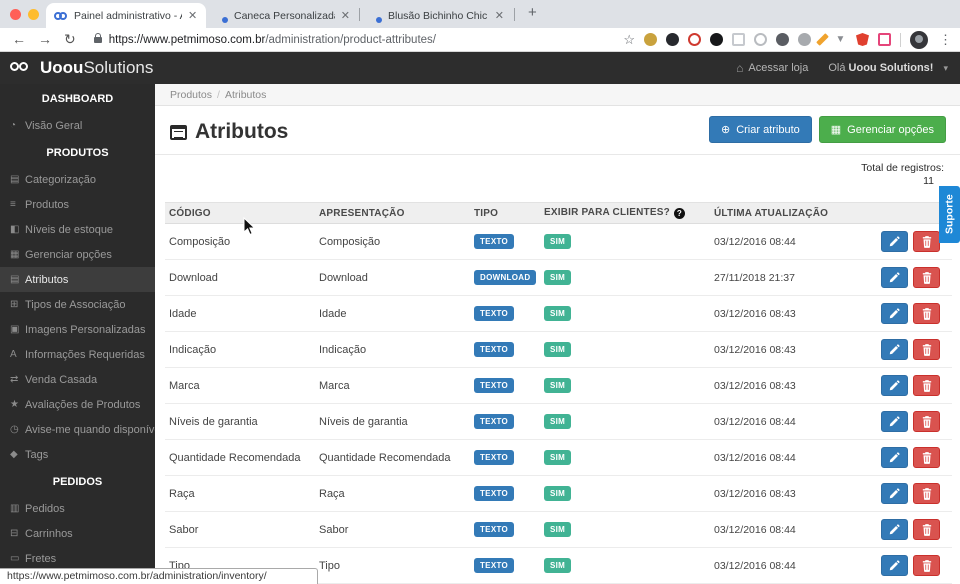 This screenshot has width=960, height=584. What do you see at coordinates (118, 67) in the screenshot?
I see `logo-light: Solutions` at bounding box center [118, 67].